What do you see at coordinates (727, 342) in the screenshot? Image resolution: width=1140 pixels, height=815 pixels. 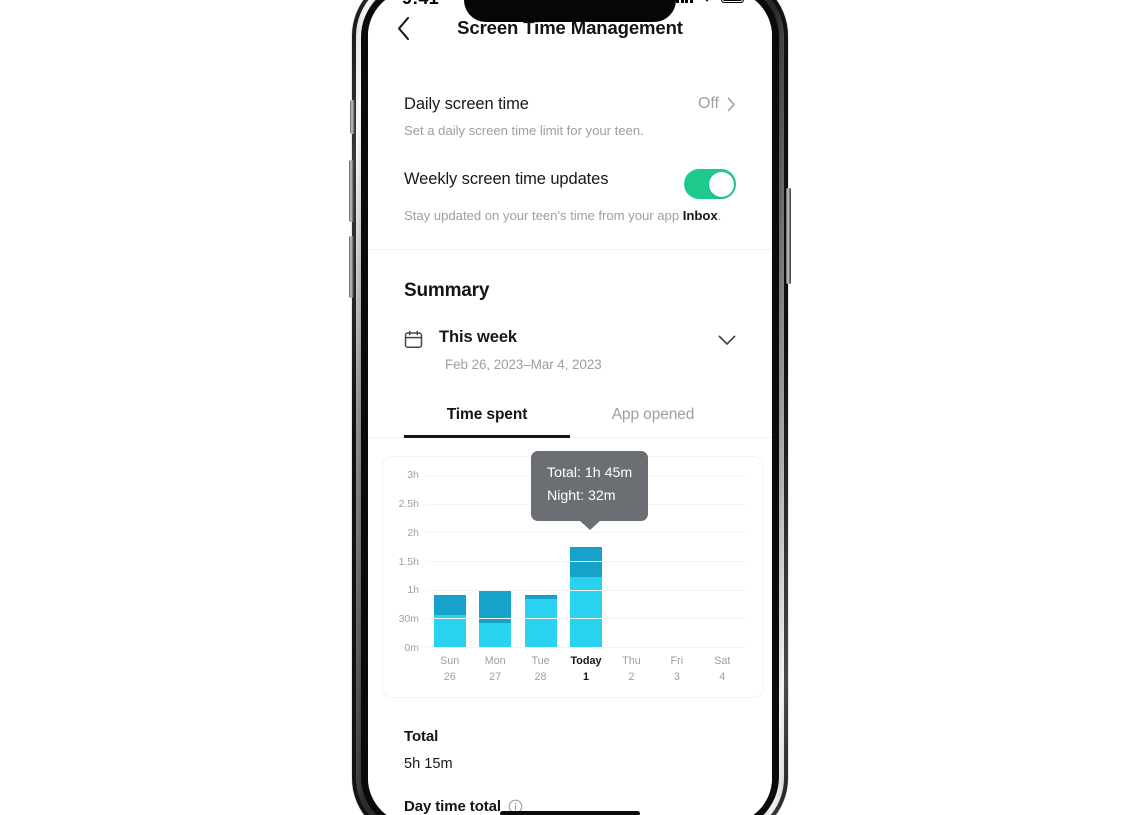 I see `chevron-down-icon` at bounding box center [727, 342].